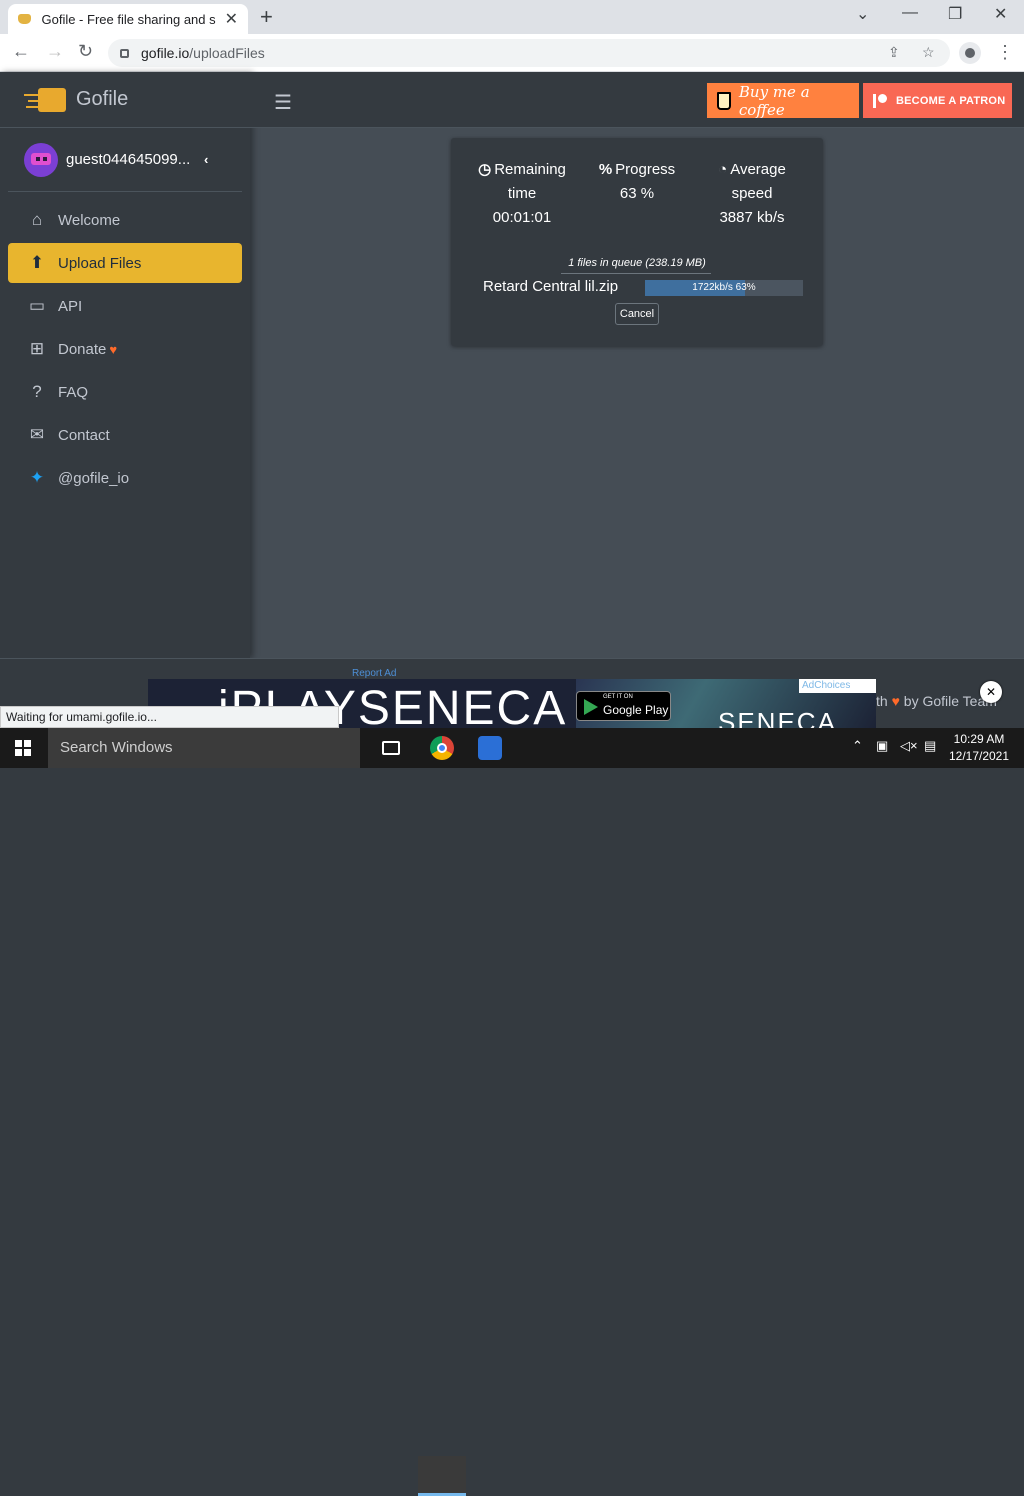  Describe the element at coordinates (1005, 52) in the screenshot. I see `browser-menu-icon: ⋮` at that location.